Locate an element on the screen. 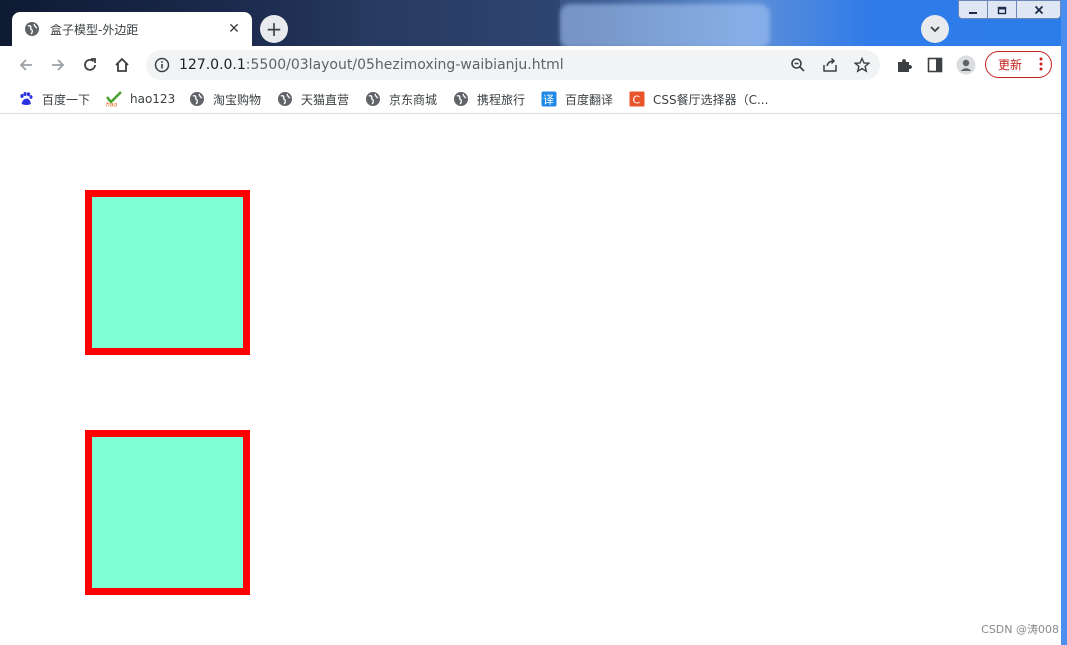 Image resolution: width=1067 pixels, height=645 pixels. bookmark-star-icon is located at coordinates (862, 65).